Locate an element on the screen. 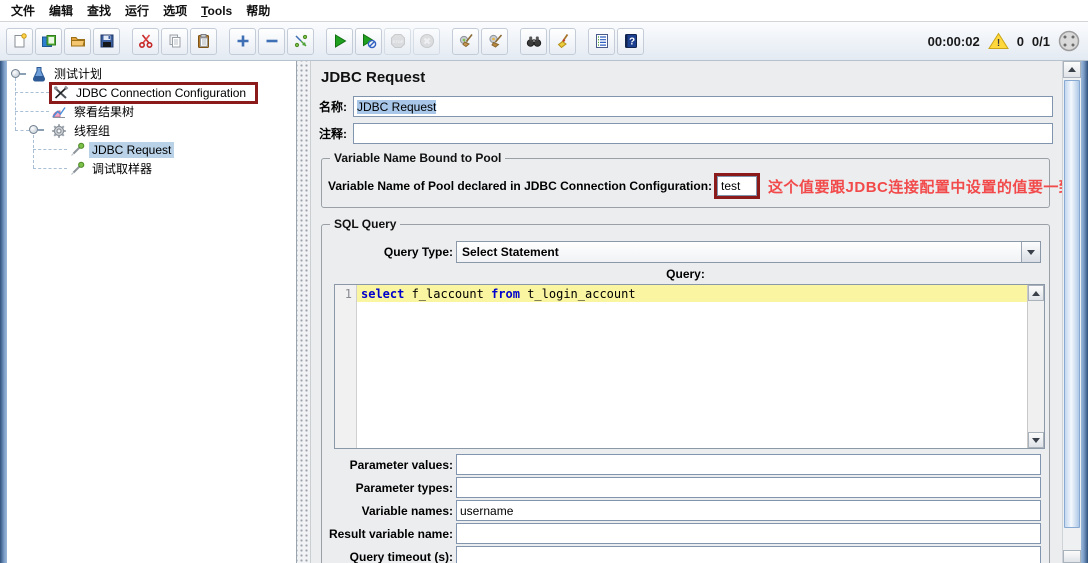 The height and width of the screenshot is (563, 1088). save-button is located at coordinates (106, 41).